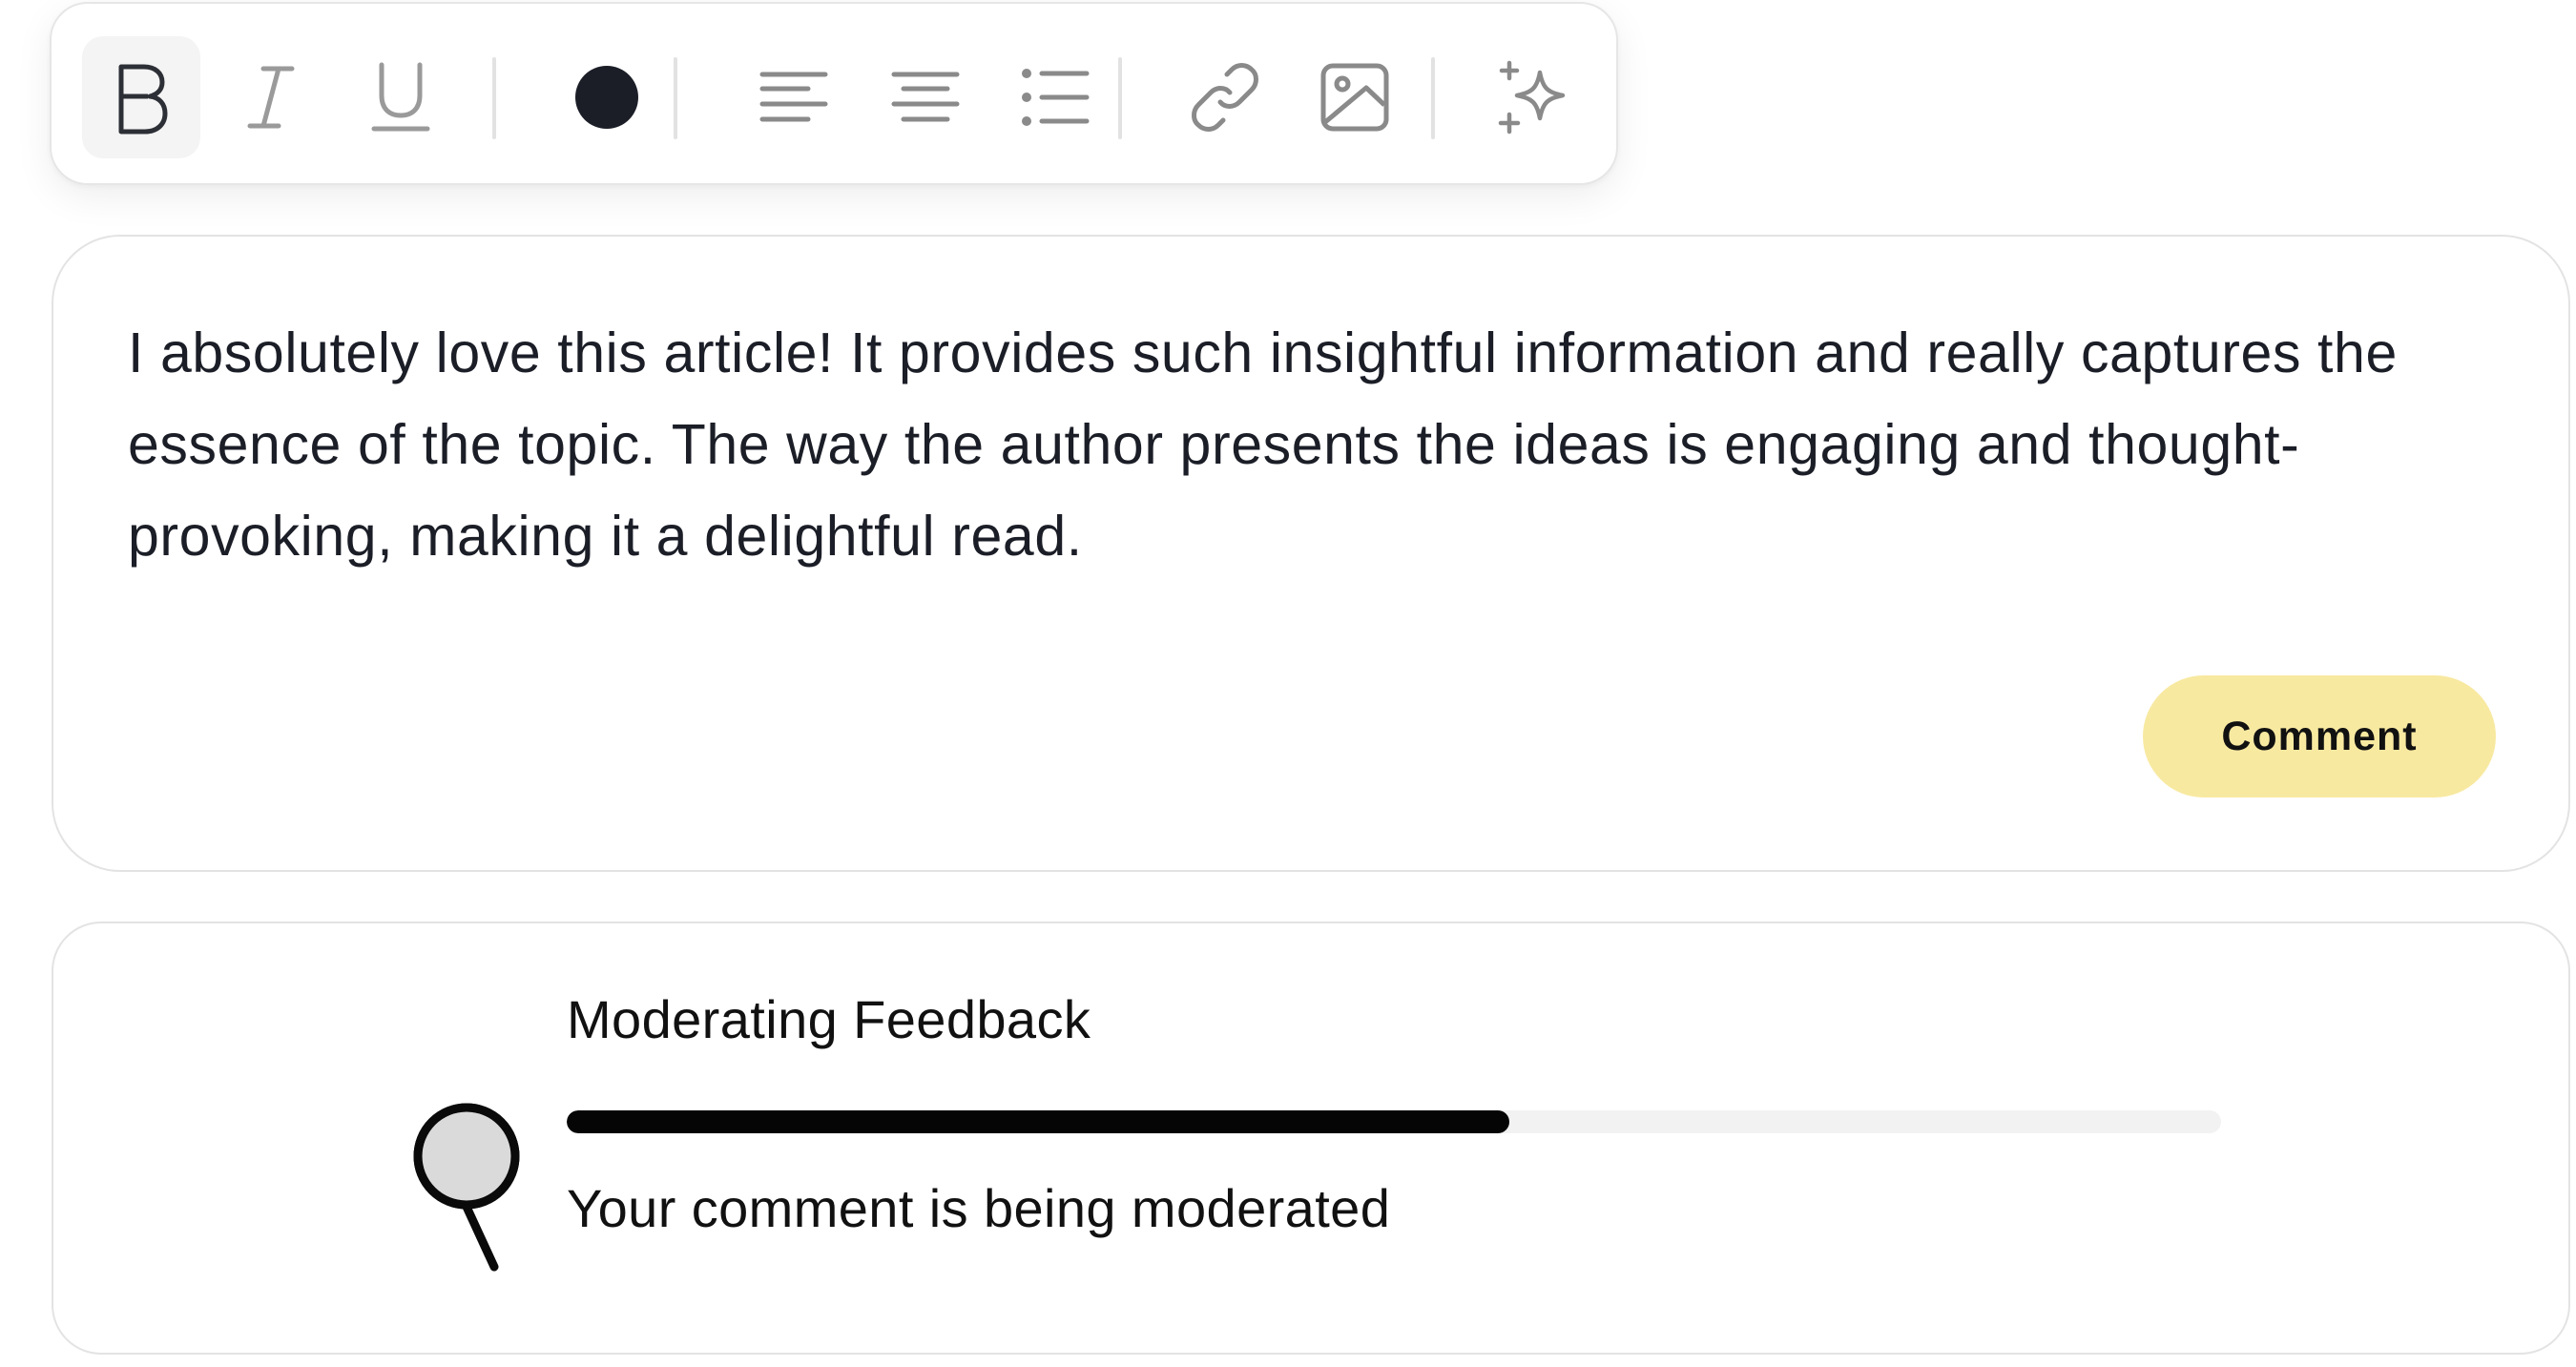 Image resolution: width=2576 pixels, height=1367 pixels. I want to click on sparkles-icon, so click(1536, 97).